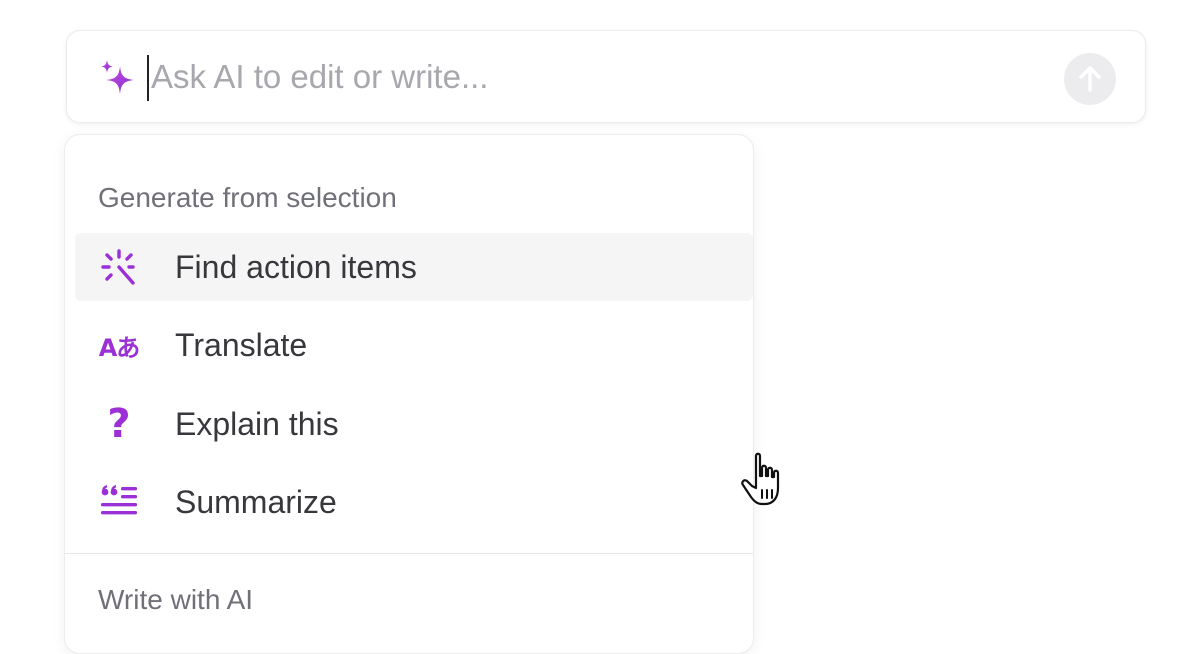 The image size is (1200, 654). Describe the element at coordinates (119, 424) in the screenshot. I see `question-icon: ?` at that location.